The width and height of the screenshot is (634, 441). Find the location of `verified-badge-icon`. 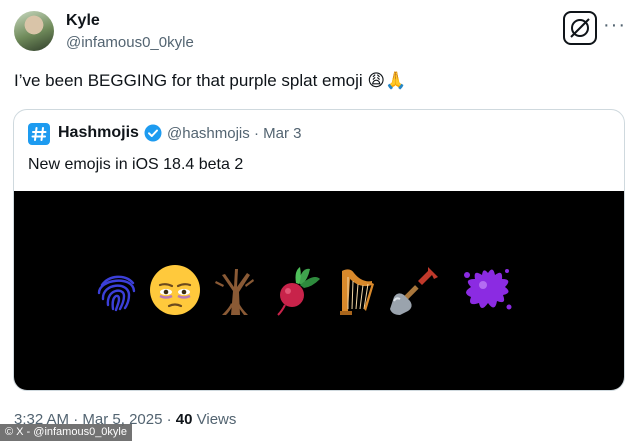

verified-badge-icon is located at coordinates (153, 133).